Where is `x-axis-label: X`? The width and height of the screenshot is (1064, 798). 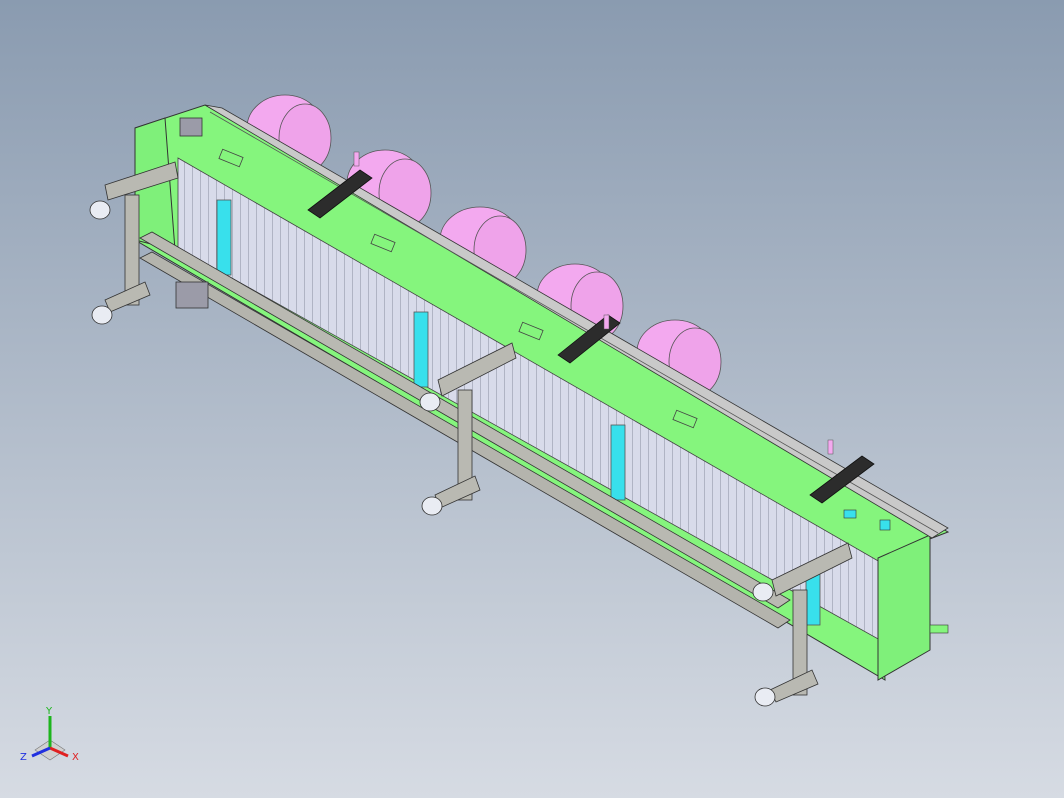
x-axis-label: X is located at coordinates (75, 757).